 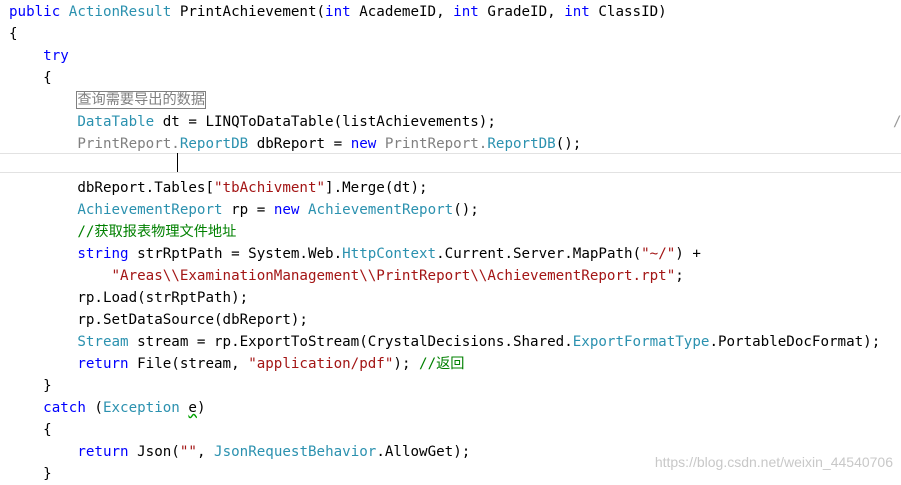 I want to click on code-token: //获取报表物理文件地址, so click(x=123, y=232).